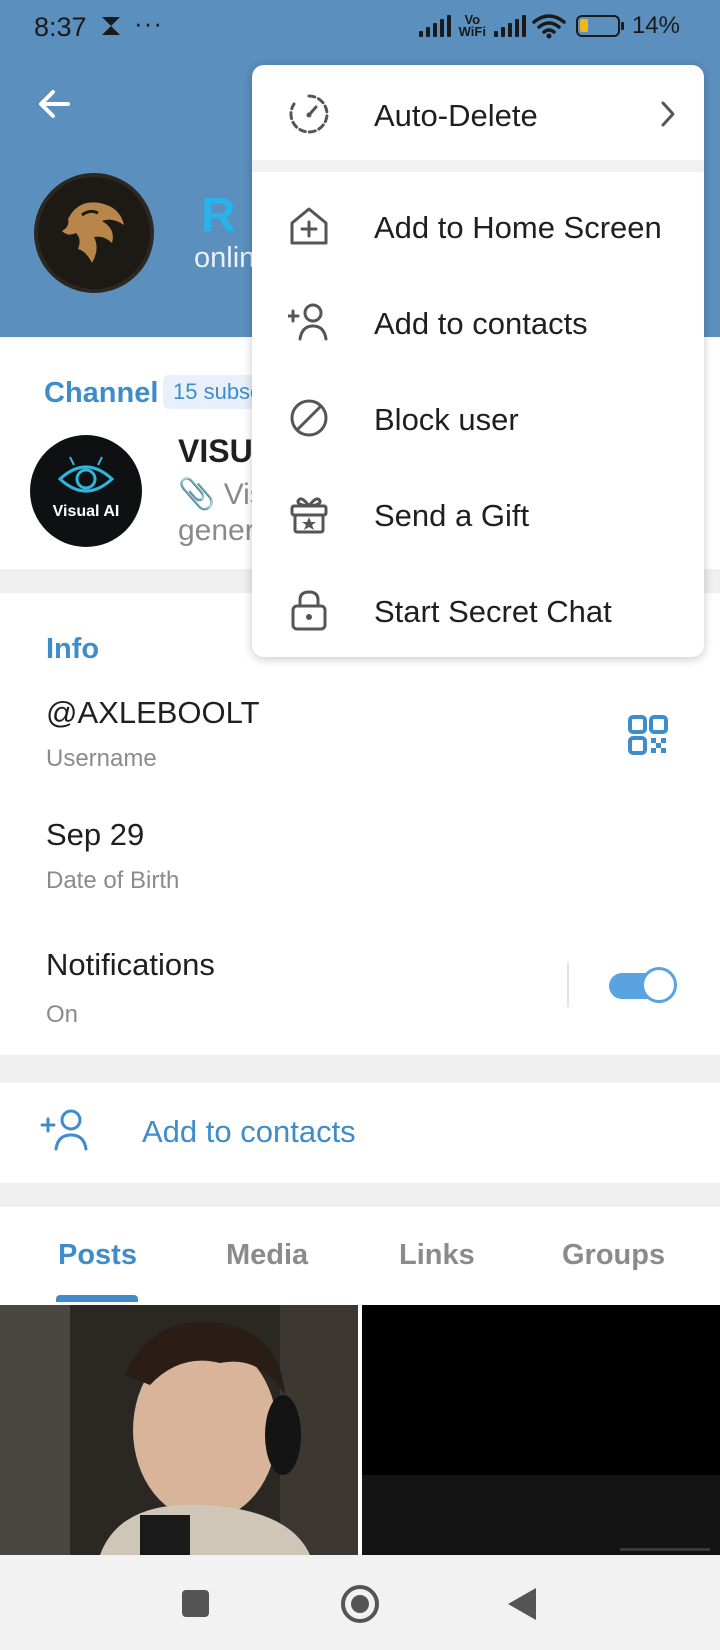 Image resolution: width=720 pixels, height=1650 pixels. I want to click on home-button, so click(360, 1604).